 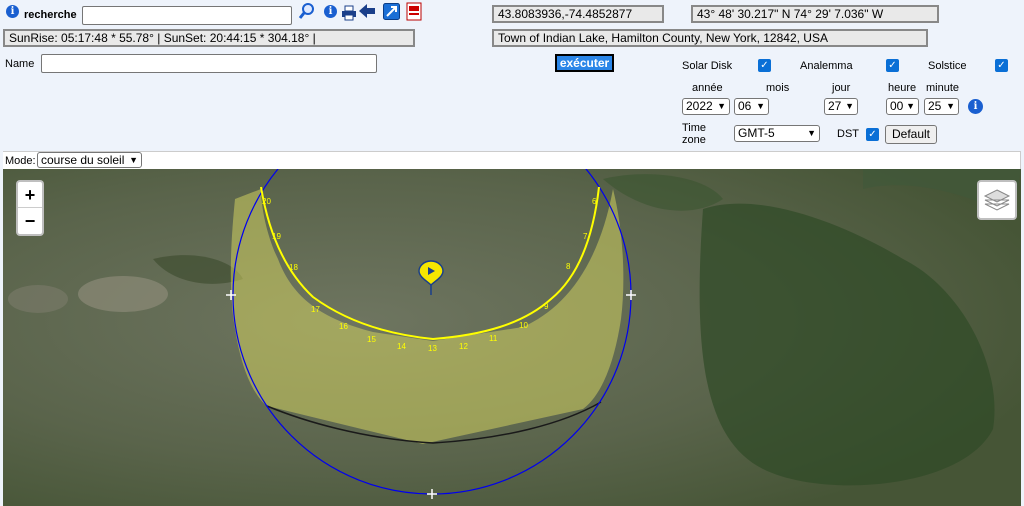 I want to click on layers-button, so click(x=997, y=200).